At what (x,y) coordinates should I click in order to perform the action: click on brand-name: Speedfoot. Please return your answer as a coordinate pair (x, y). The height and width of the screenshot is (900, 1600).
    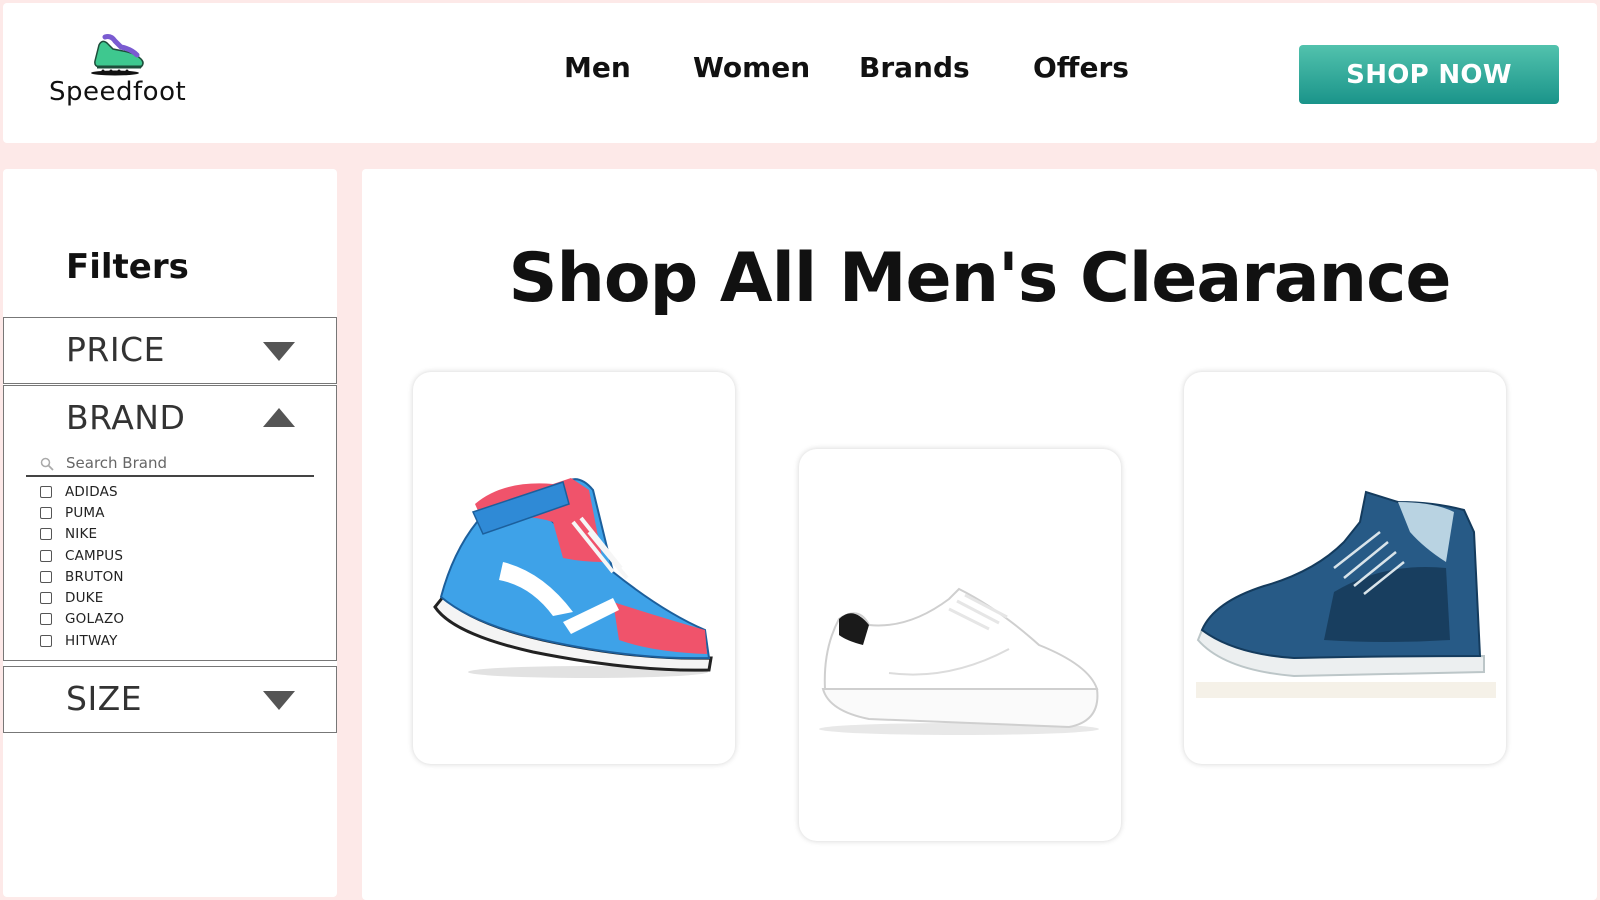
    Looking at the image, I should click on (118, 92).